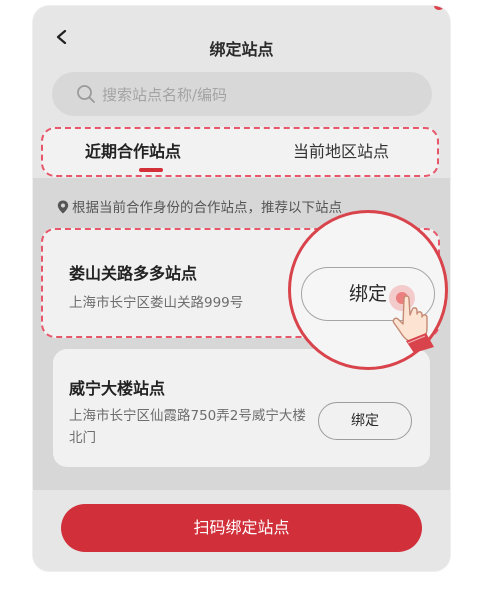 The image size is (480, 589). What do you see at coordinates (207, 208) in the screenshot?
I see `hint-text: 根据当前合作身份的合作站点，推荐以下站点` at bounding box center [207, 208].